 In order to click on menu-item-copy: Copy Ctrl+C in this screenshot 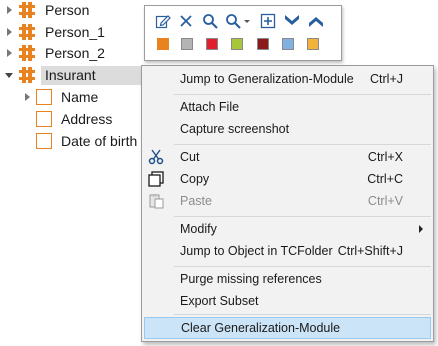, I will do `click(287, 179)`.